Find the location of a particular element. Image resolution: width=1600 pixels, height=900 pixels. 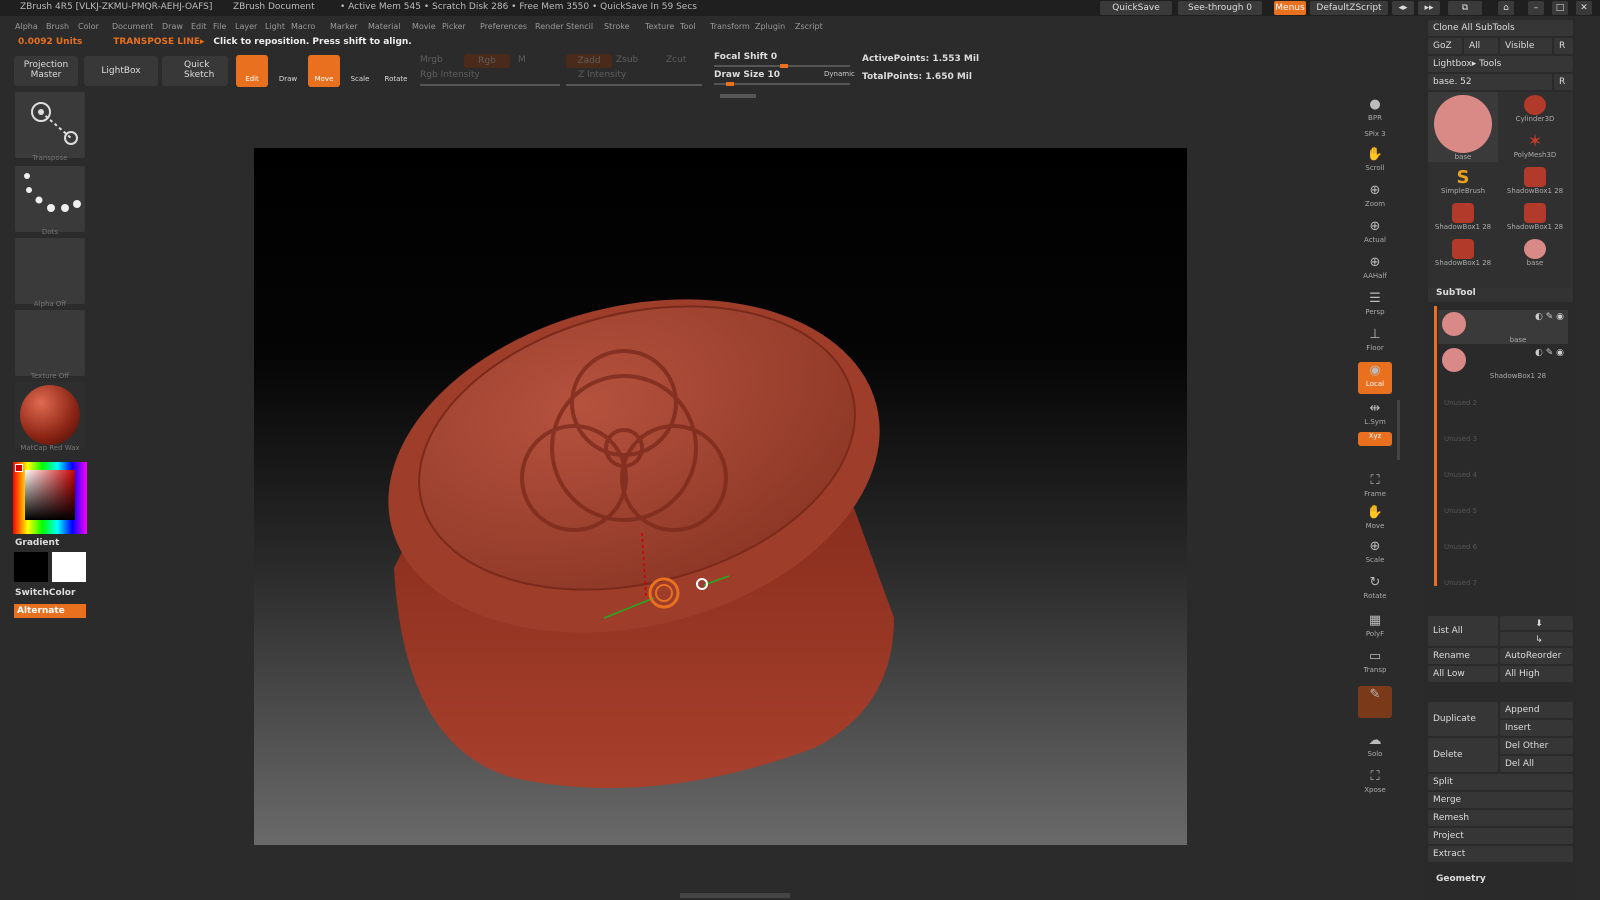

menu-zscript: Zscript is located at coordinates (809, 26).